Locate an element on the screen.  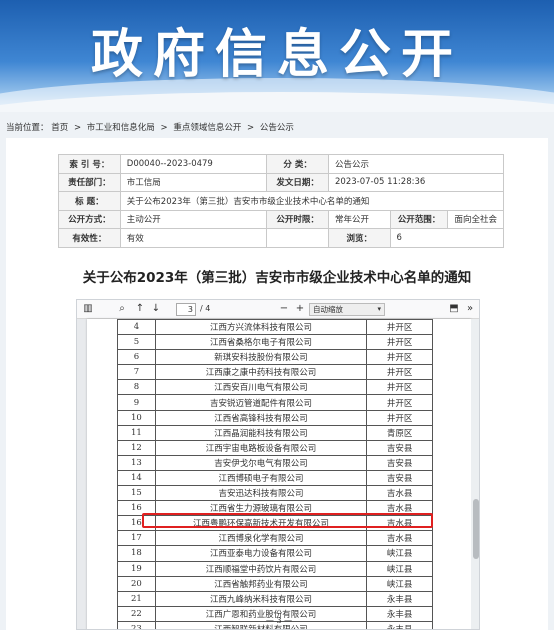
table-row: 12 江西宇宙电路板设备有限公司 吉安县 is located at coordinates (275, 447).